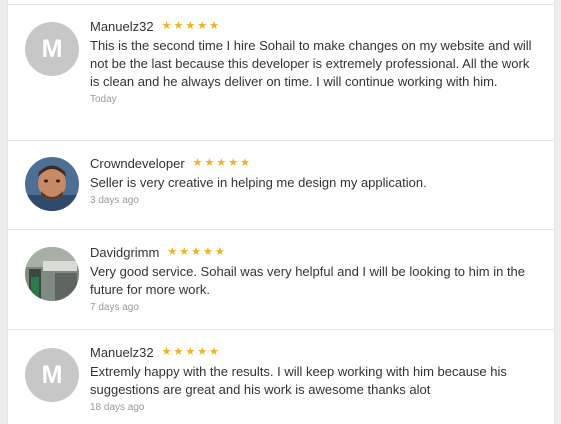 The width and height of the screenshot is (561, 424). Describe the element at coordinates (124, 252) in the screenshot. I see `reviewer-username: Davidgrimm` at that location.